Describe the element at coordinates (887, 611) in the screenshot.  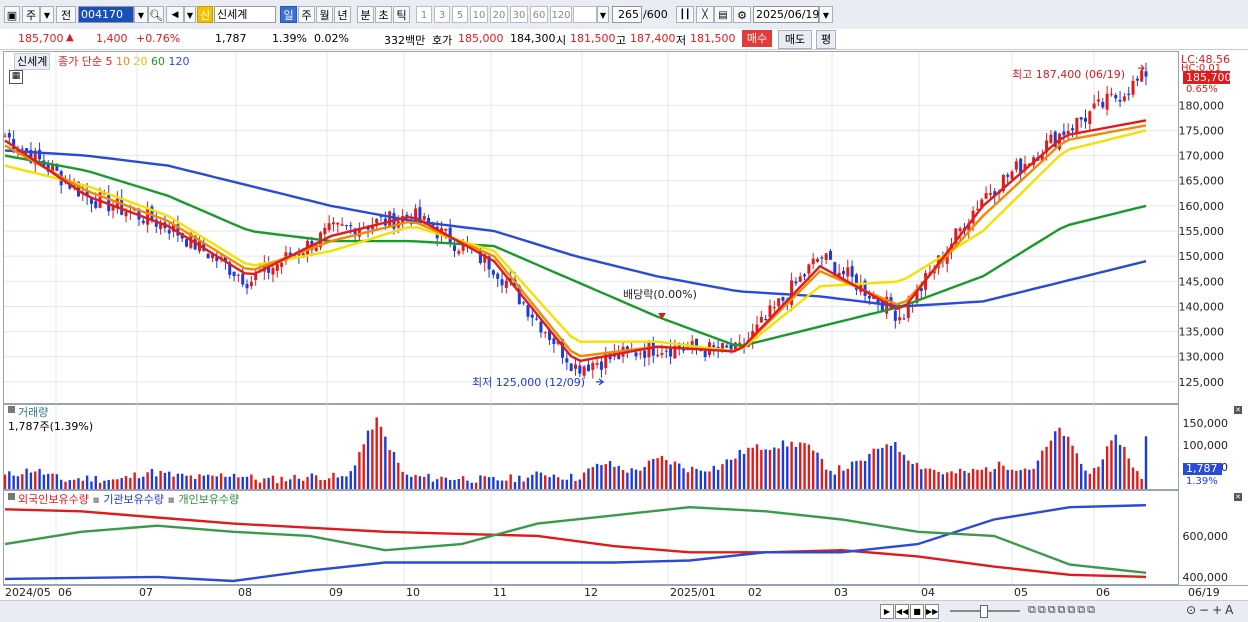
I see `scroll-right-icon: ▶` at that location.